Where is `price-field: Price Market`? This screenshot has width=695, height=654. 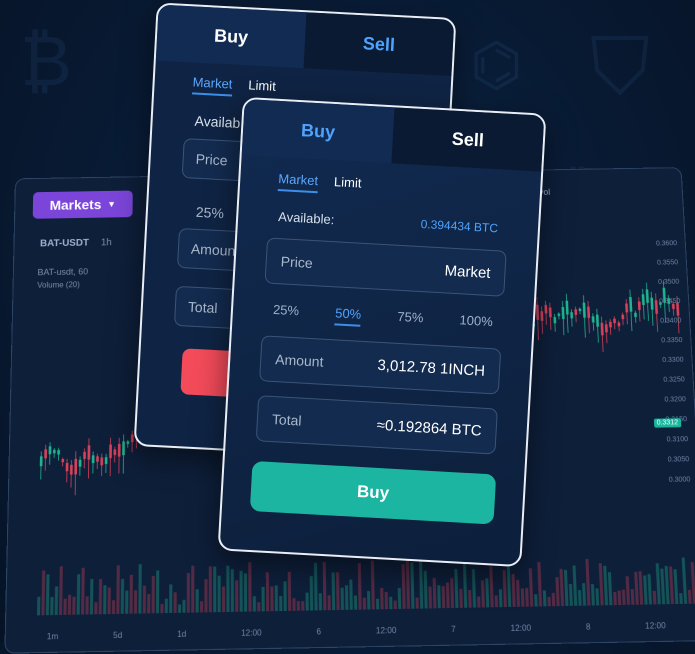
price-field: Price Market is located at coordinates (386, 266).